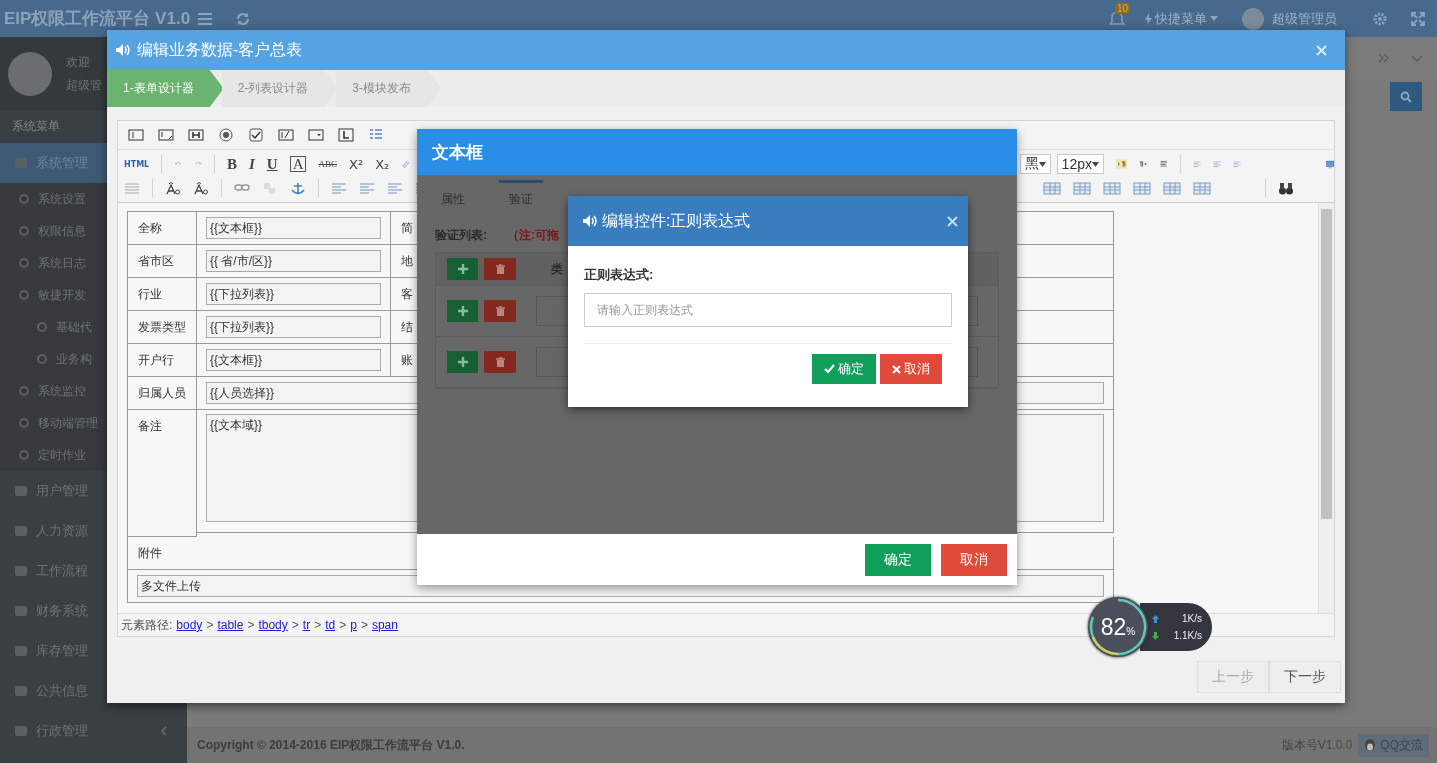 This screenshot has width=1437, height=763. What do you see at coordinates (230, 625) in the screenshot?
I see `path-link: table` at bounding box center [230, 625].